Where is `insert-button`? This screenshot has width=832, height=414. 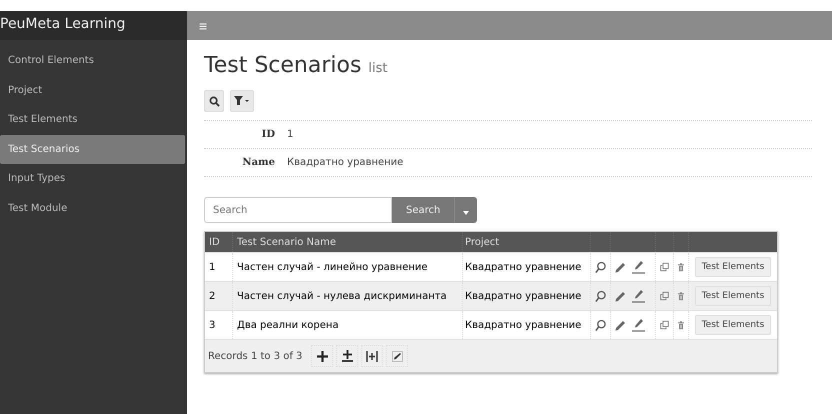
insert-button is located at coordinates (372, 356).